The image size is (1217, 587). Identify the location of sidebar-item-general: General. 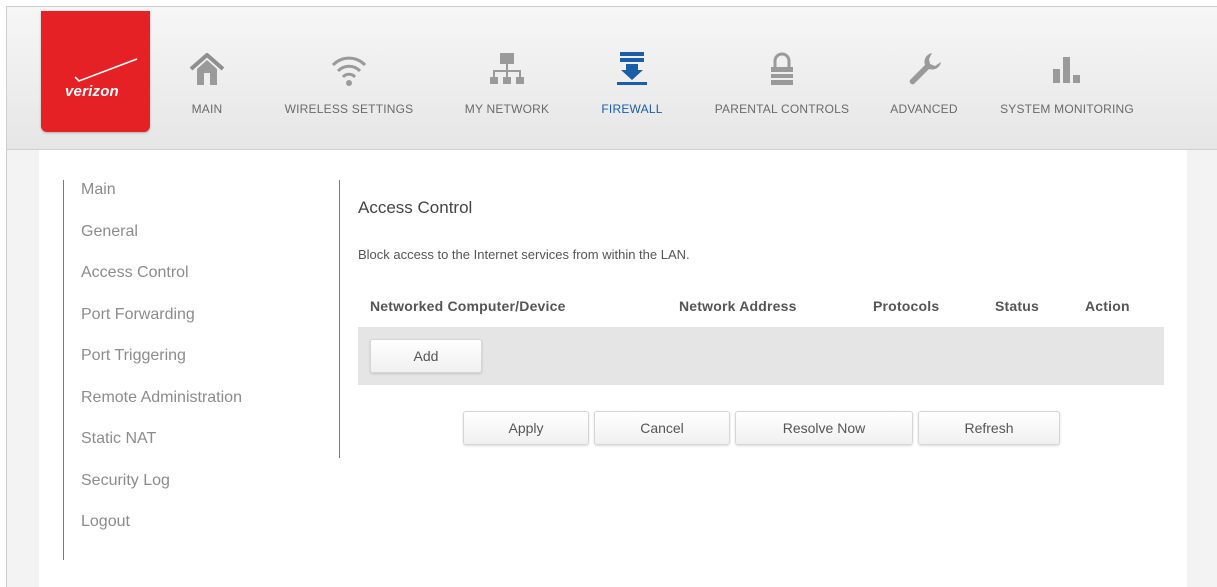
(183, 243).